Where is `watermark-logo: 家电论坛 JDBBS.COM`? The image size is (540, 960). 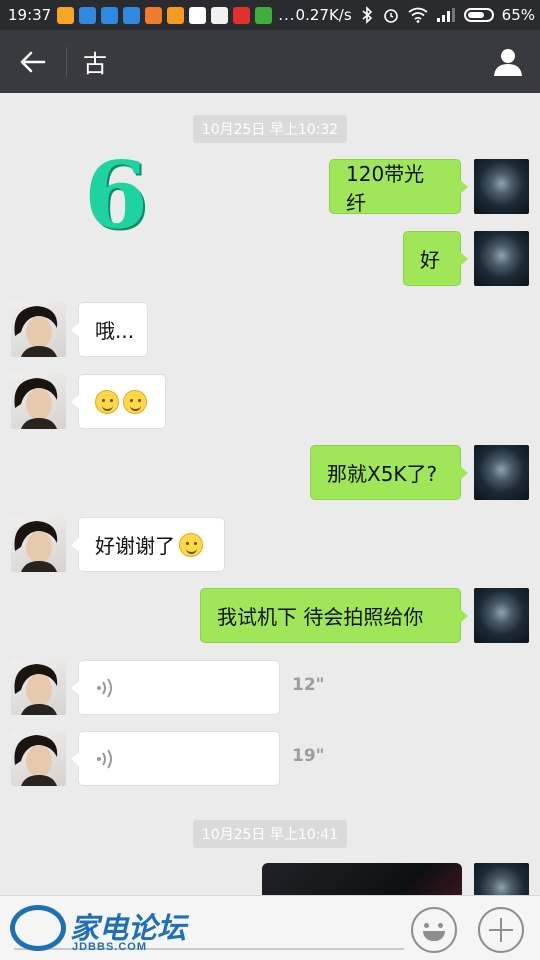
watermark-logo: 家电论坛 JDBBS.COM is located at coordinates (100, 929).